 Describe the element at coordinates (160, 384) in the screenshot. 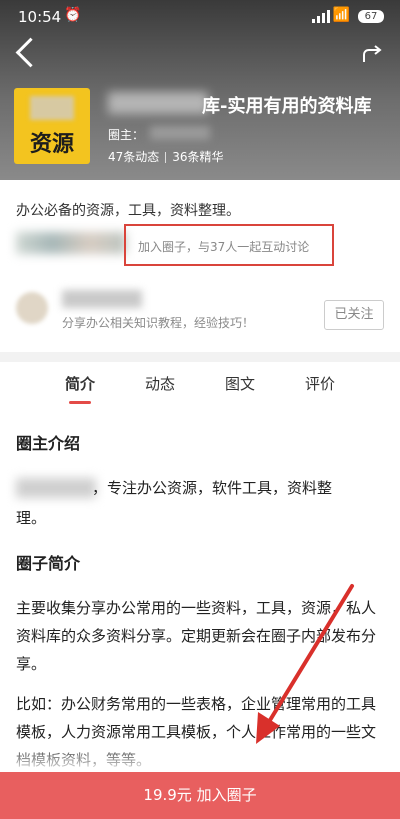

I see `tab-posts: 动态` at that location.